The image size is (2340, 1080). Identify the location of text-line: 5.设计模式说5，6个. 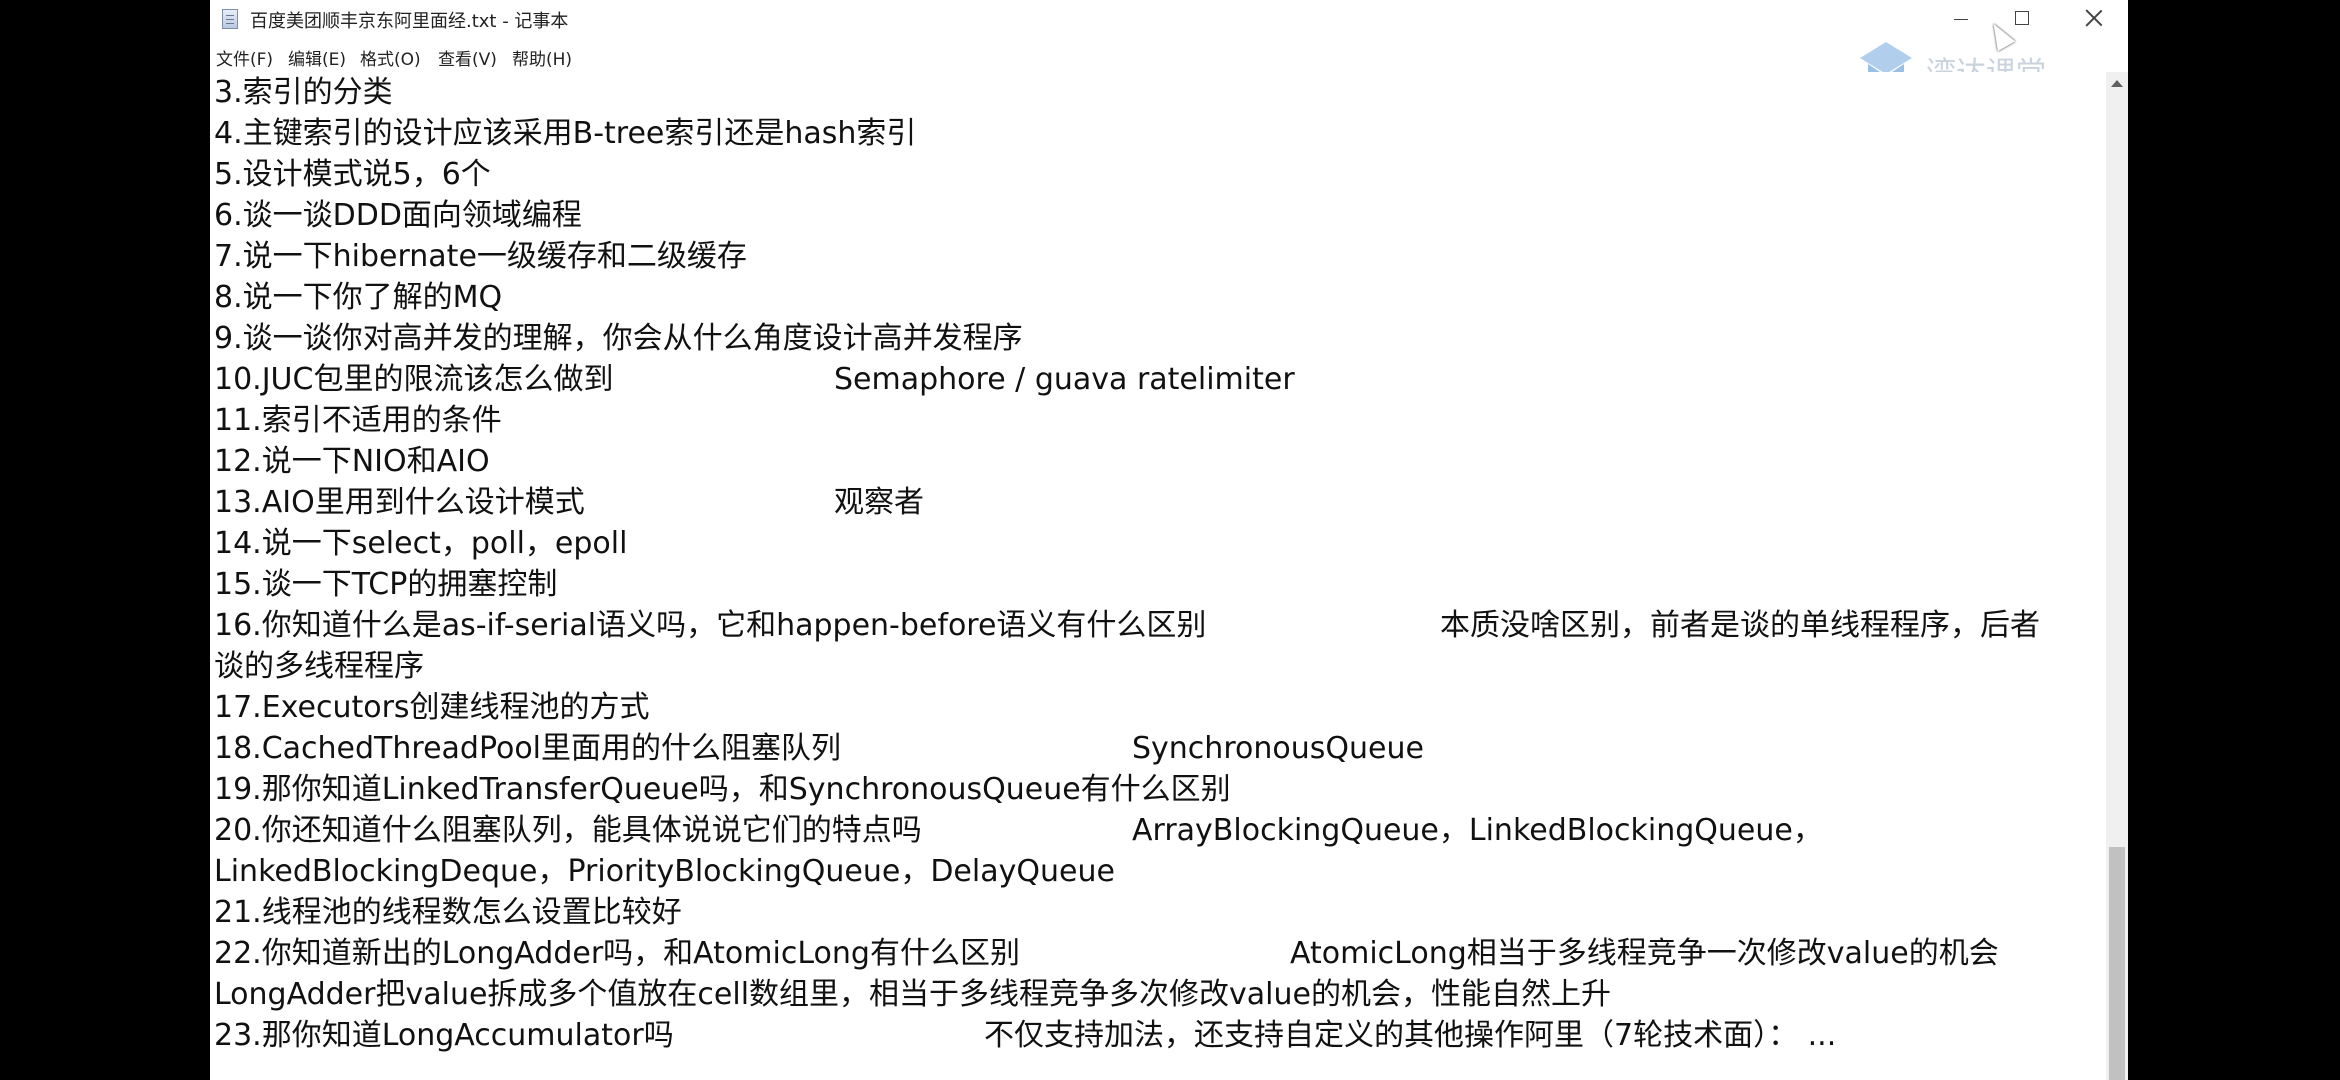
(352, 174).